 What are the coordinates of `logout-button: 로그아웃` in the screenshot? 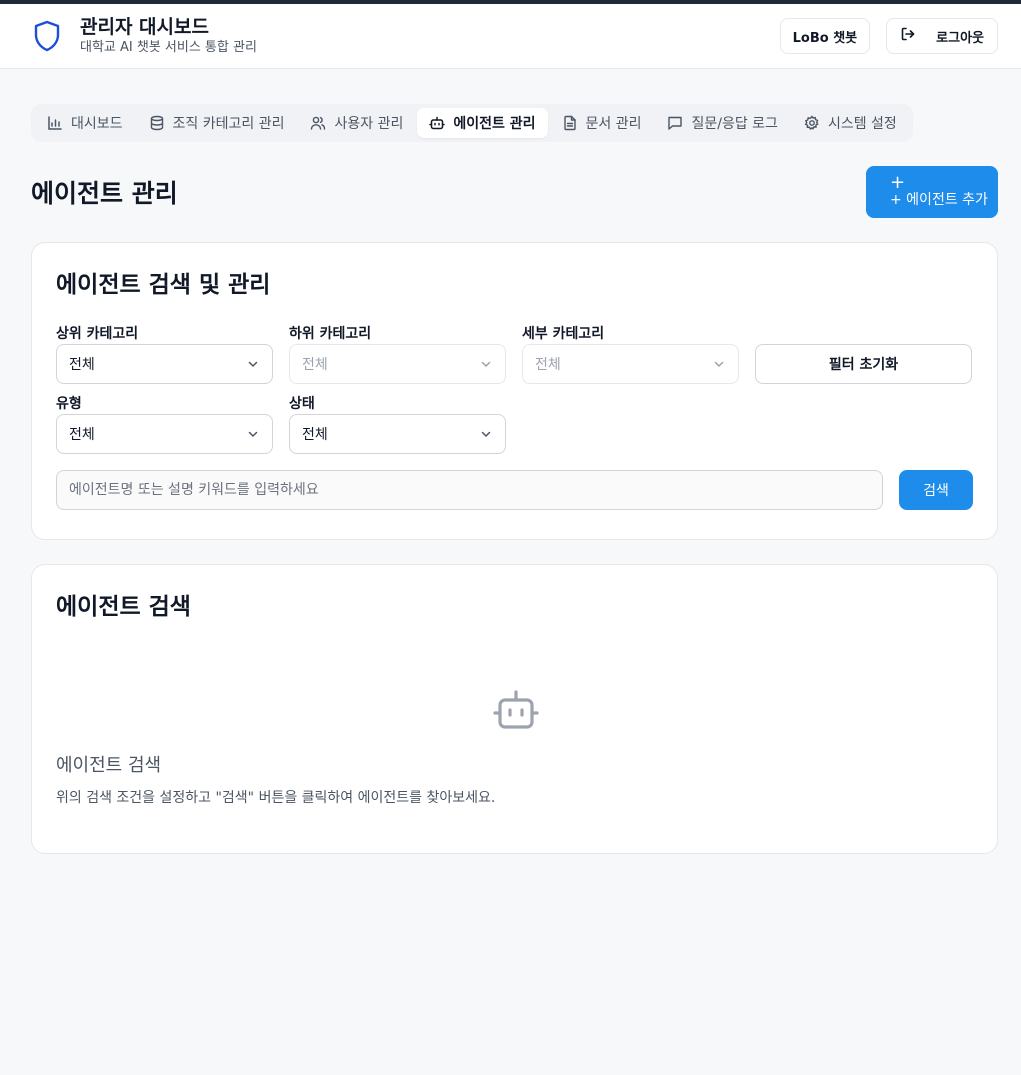 It's located at (942, 36).